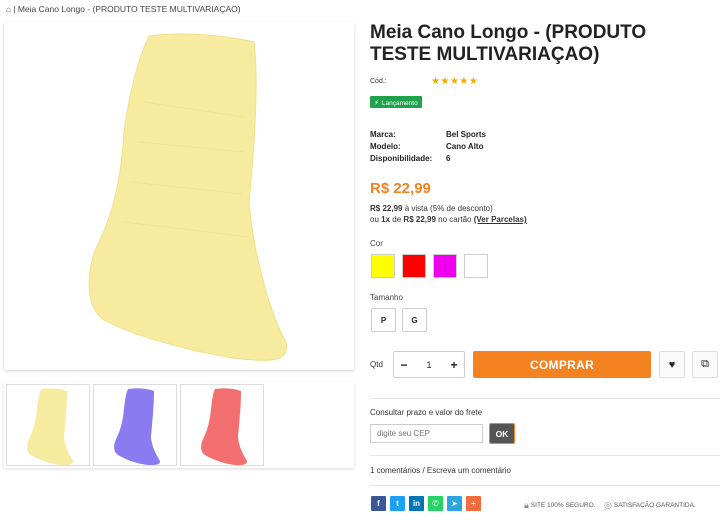 The image size is (722, 522). Describe the element at coordinates (400, 188) in the screenshot. I see `product-price: R$ 22,99` at that location.